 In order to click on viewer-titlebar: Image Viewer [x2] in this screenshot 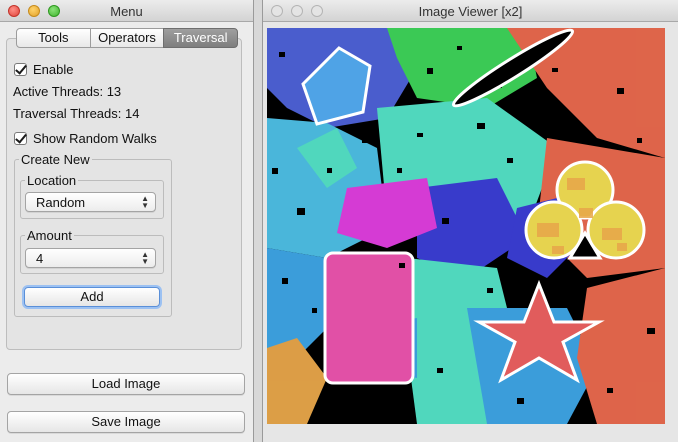, I will do `click(470, 11)`.